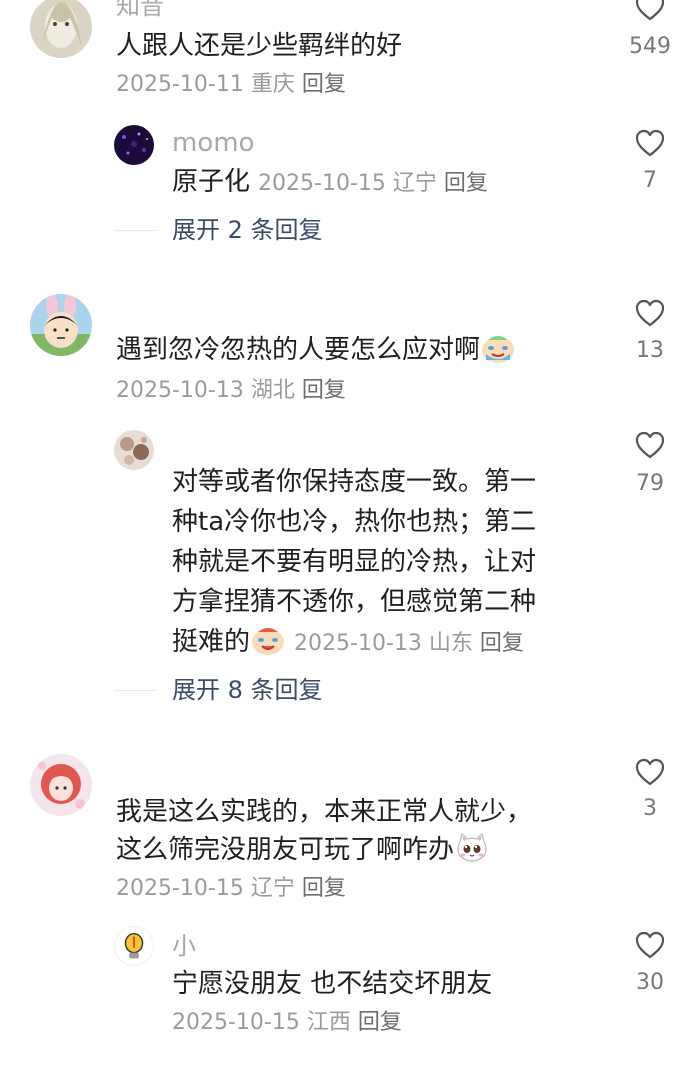  I want to click on like-count: 7, so click(650, 180).